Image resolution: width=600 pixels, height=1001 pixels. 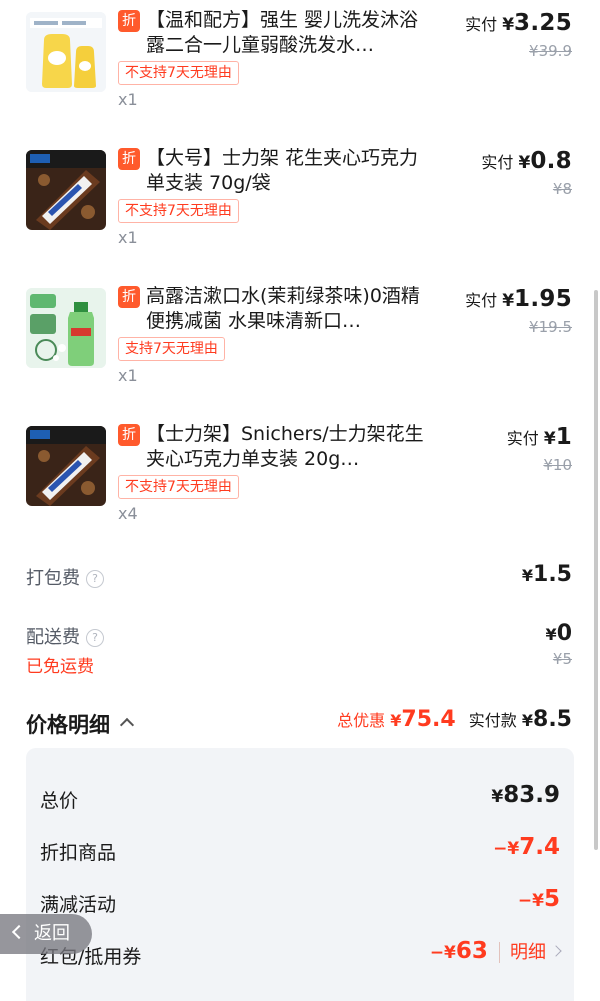 I want to click on product-title: 【大号】士力架 花生夹心巧克力单支装 70g/袋, so click(x=286, y=171).